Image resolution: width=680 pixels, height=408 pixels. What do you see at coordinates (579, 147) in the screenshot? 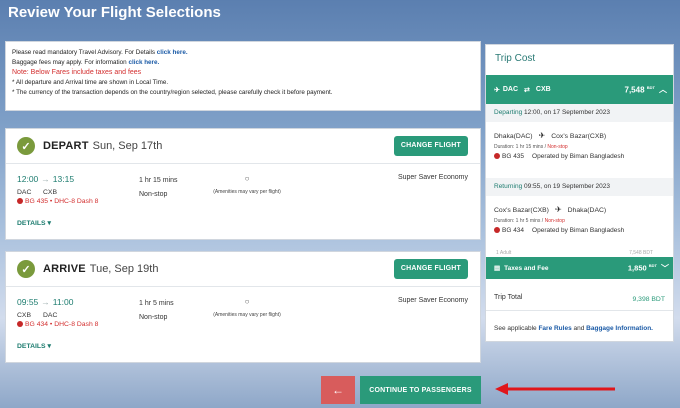
I see `segment-duration: Duration: 1 hr 15 mins / Non-stop` at bounding box center [579, 147].